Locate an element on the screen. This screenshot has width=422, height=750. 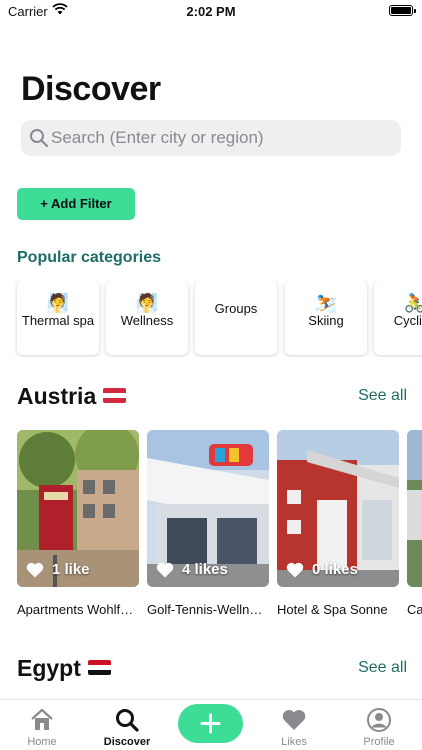
likes-badge: 1 like is located at coordinates (58, 569).